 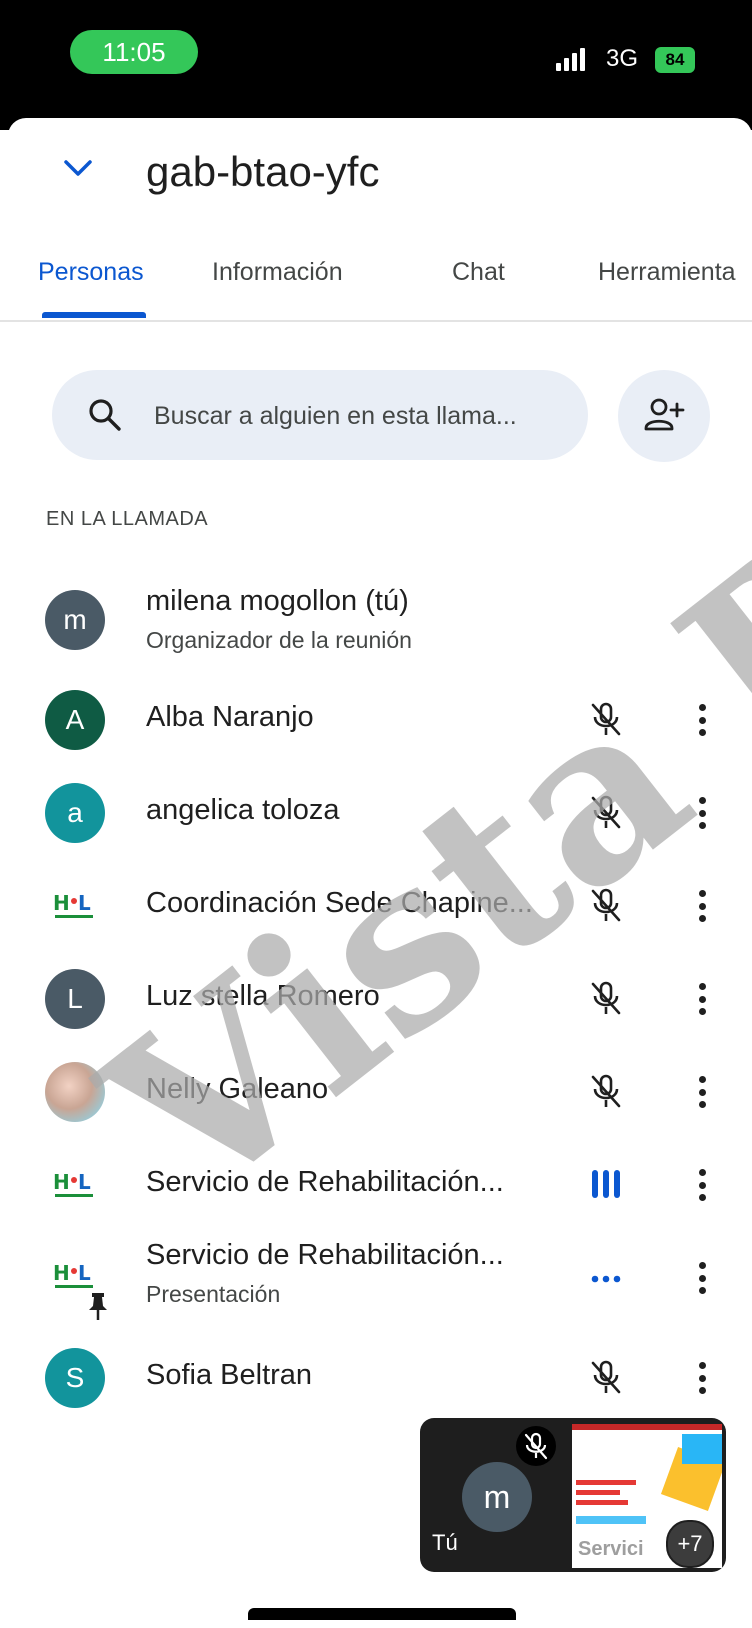 What do you see at coordinates (134, 52) in the screenshot?
I see `status-time: 11:05` at bounding box center [134, 52].